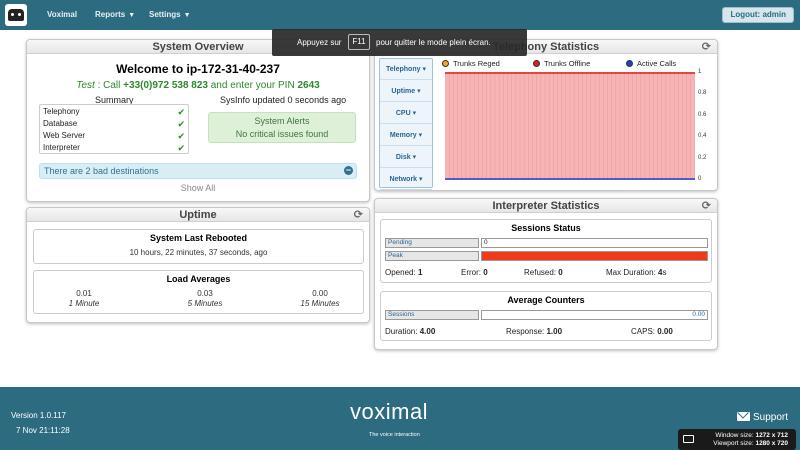 The image size is (800, 450). I want to click on pending-label: Pending, so click(432, 243).